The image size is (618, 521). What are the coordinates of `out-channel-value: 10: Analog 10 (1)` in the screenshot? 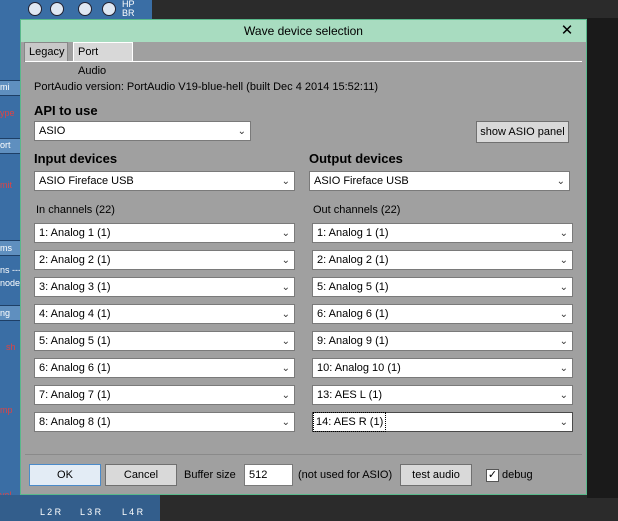 It's located at (359, 368).